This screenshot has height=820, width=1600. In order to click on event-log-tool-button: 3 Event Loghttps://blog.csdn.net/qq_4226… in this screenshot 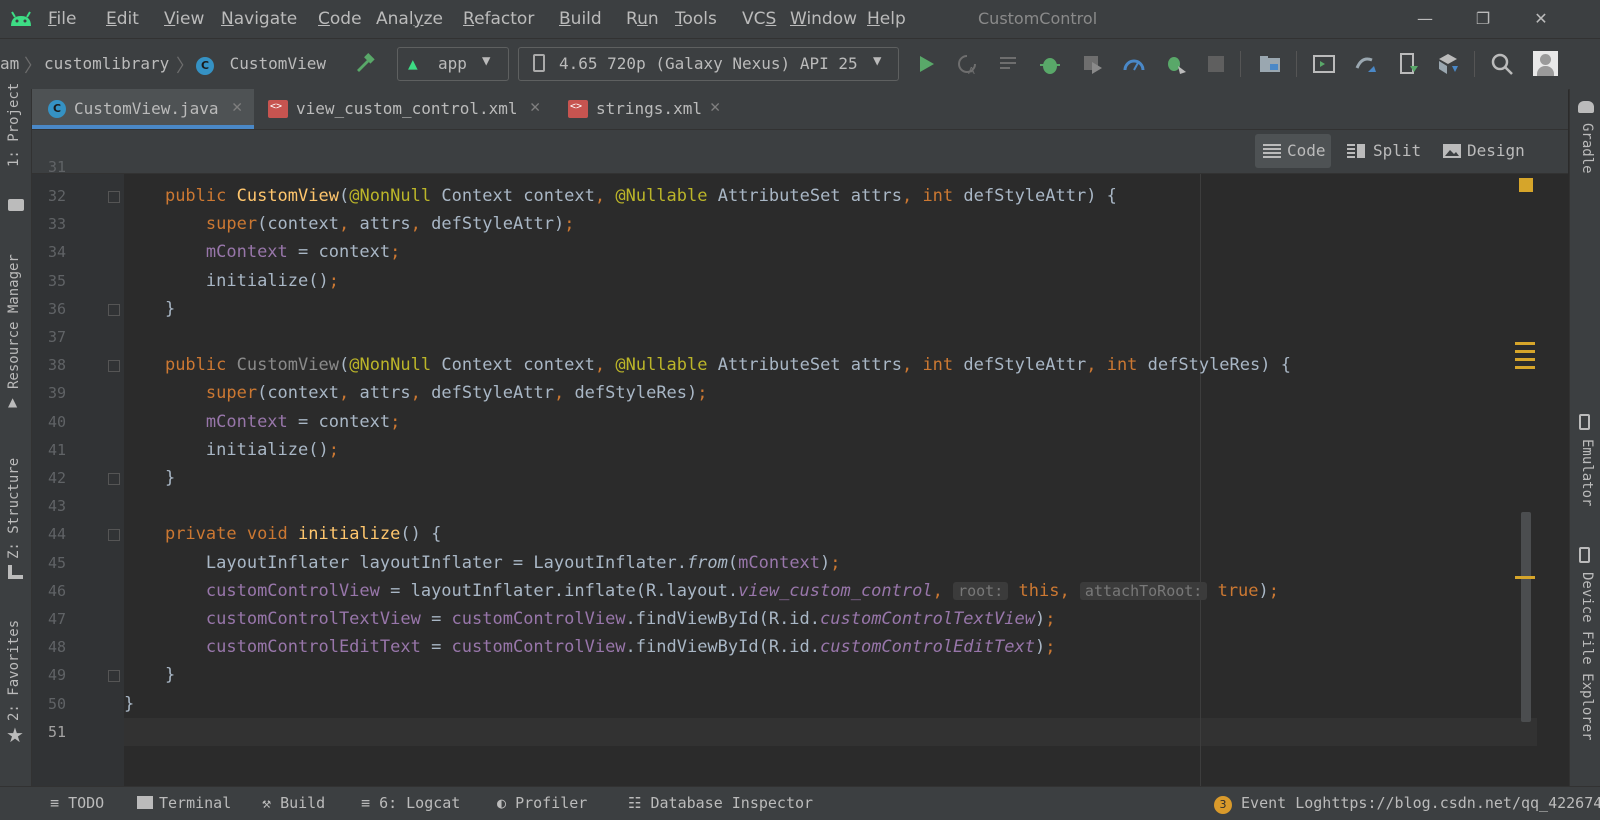, I will do `click(1407, 804)`.